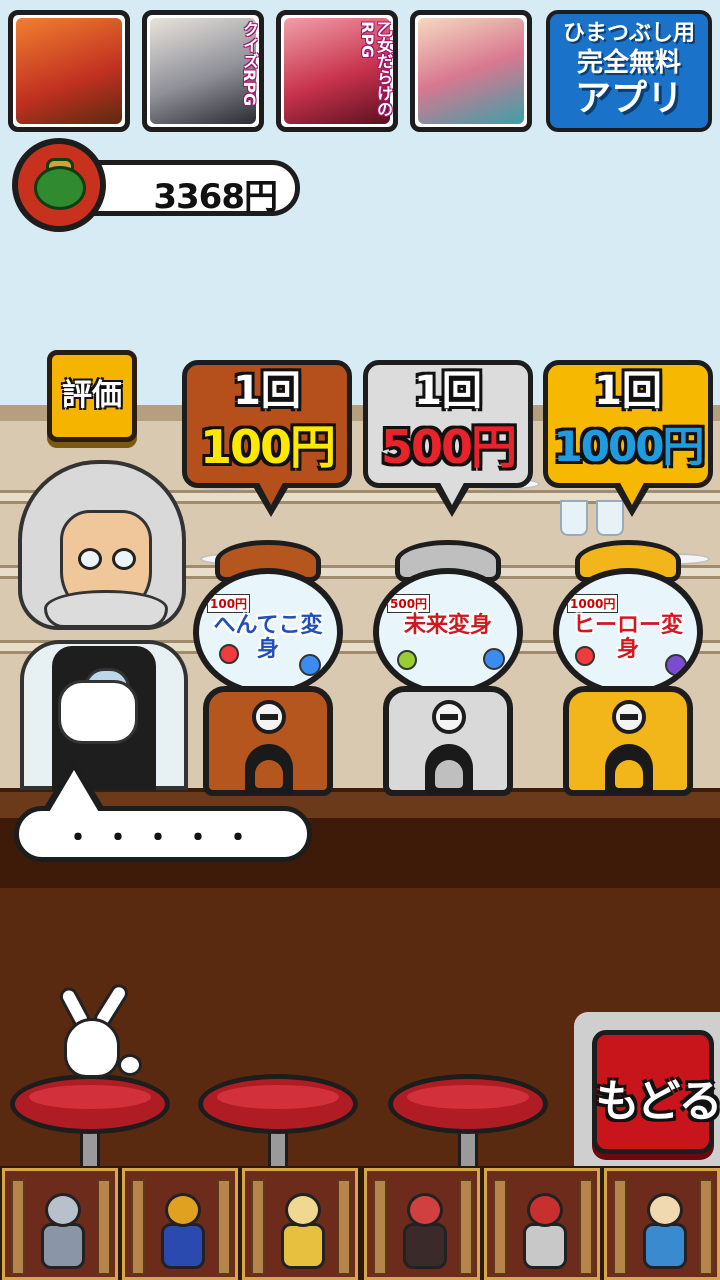 The height and width of the screenshot is (1280, 720). What do you see at coordinates (337, 71) in the screenshot?
I see `app-icon-otome-rpg: 乙女だらけのRPG` at bounding box center [337, 71].